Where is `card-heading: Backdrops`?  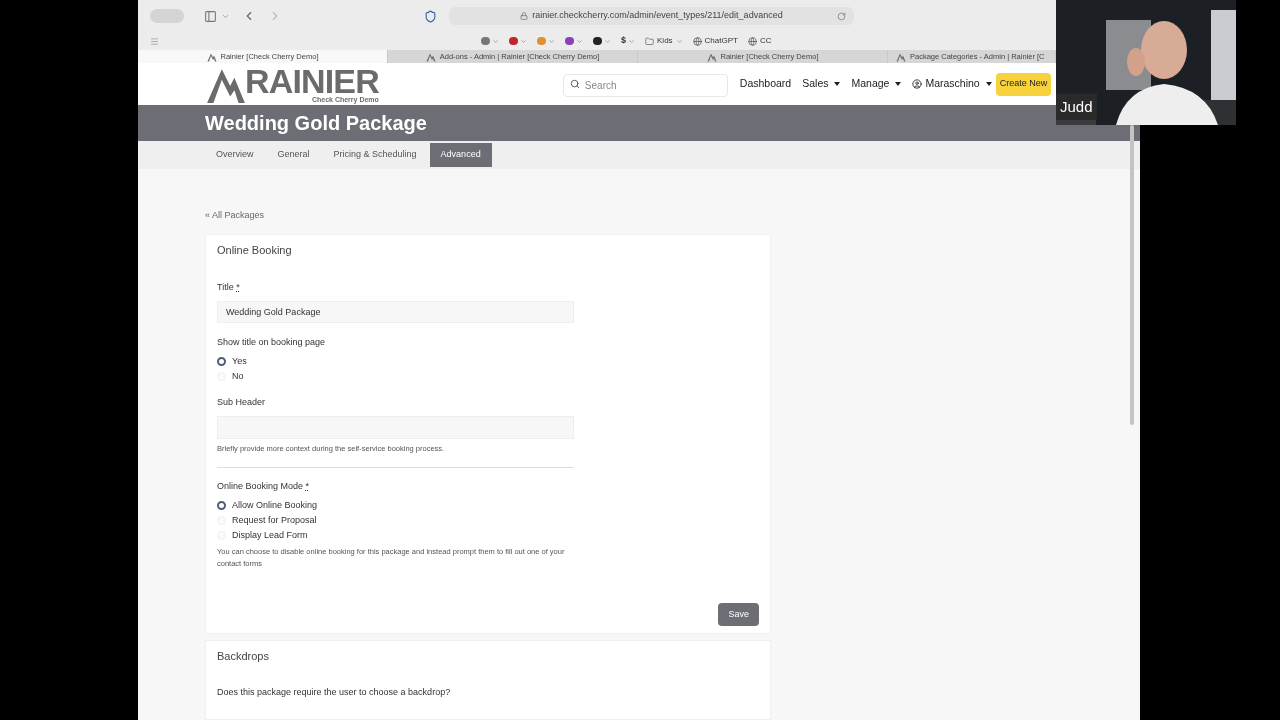
card-heading: Backdrops is located at coordinates (243, 656).